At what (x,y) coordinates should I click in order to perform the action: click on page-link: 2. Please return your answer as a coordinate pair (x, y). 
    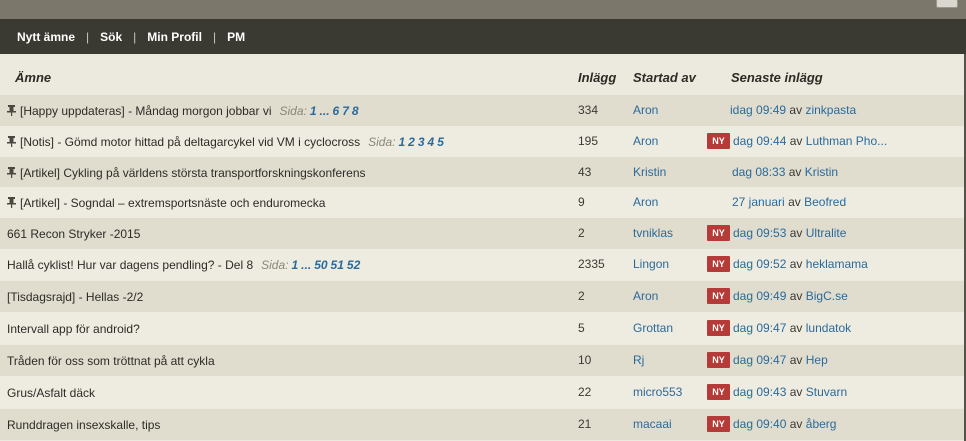
    Looking at the image, I should click on (411, 142).